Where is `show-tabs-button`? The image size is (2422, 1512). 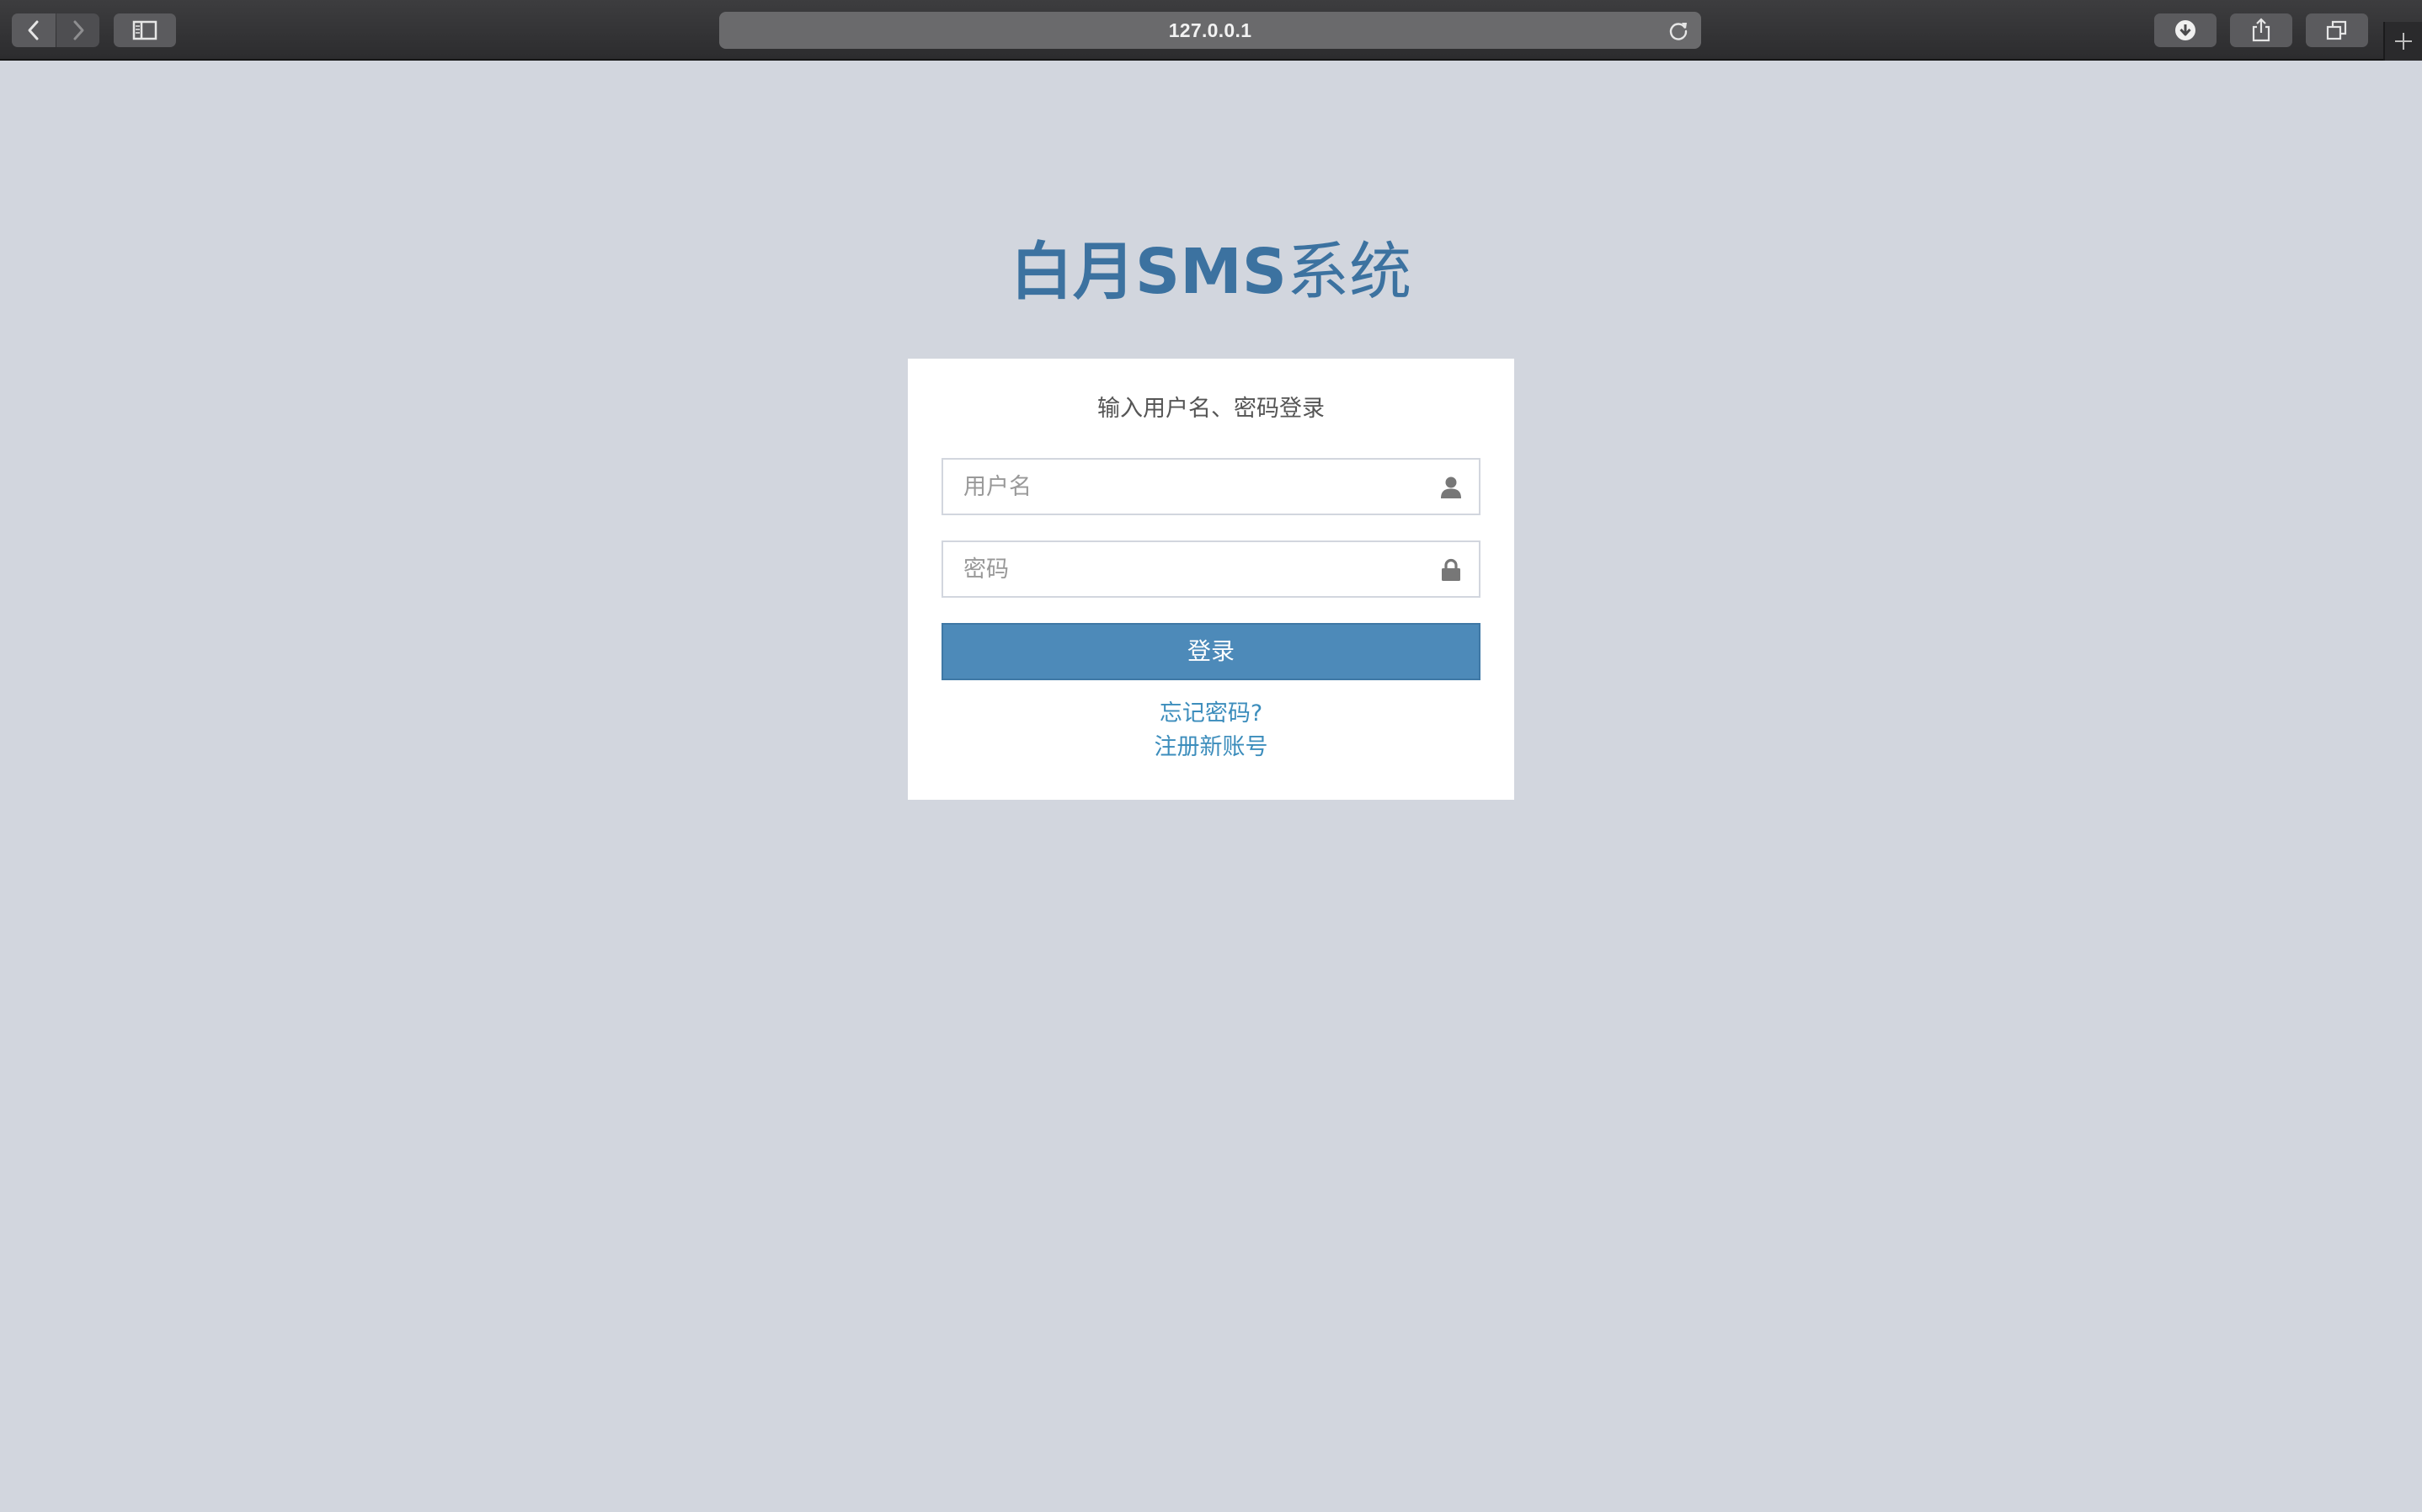
show-tabs-button is located at coordinates (2337, 30).